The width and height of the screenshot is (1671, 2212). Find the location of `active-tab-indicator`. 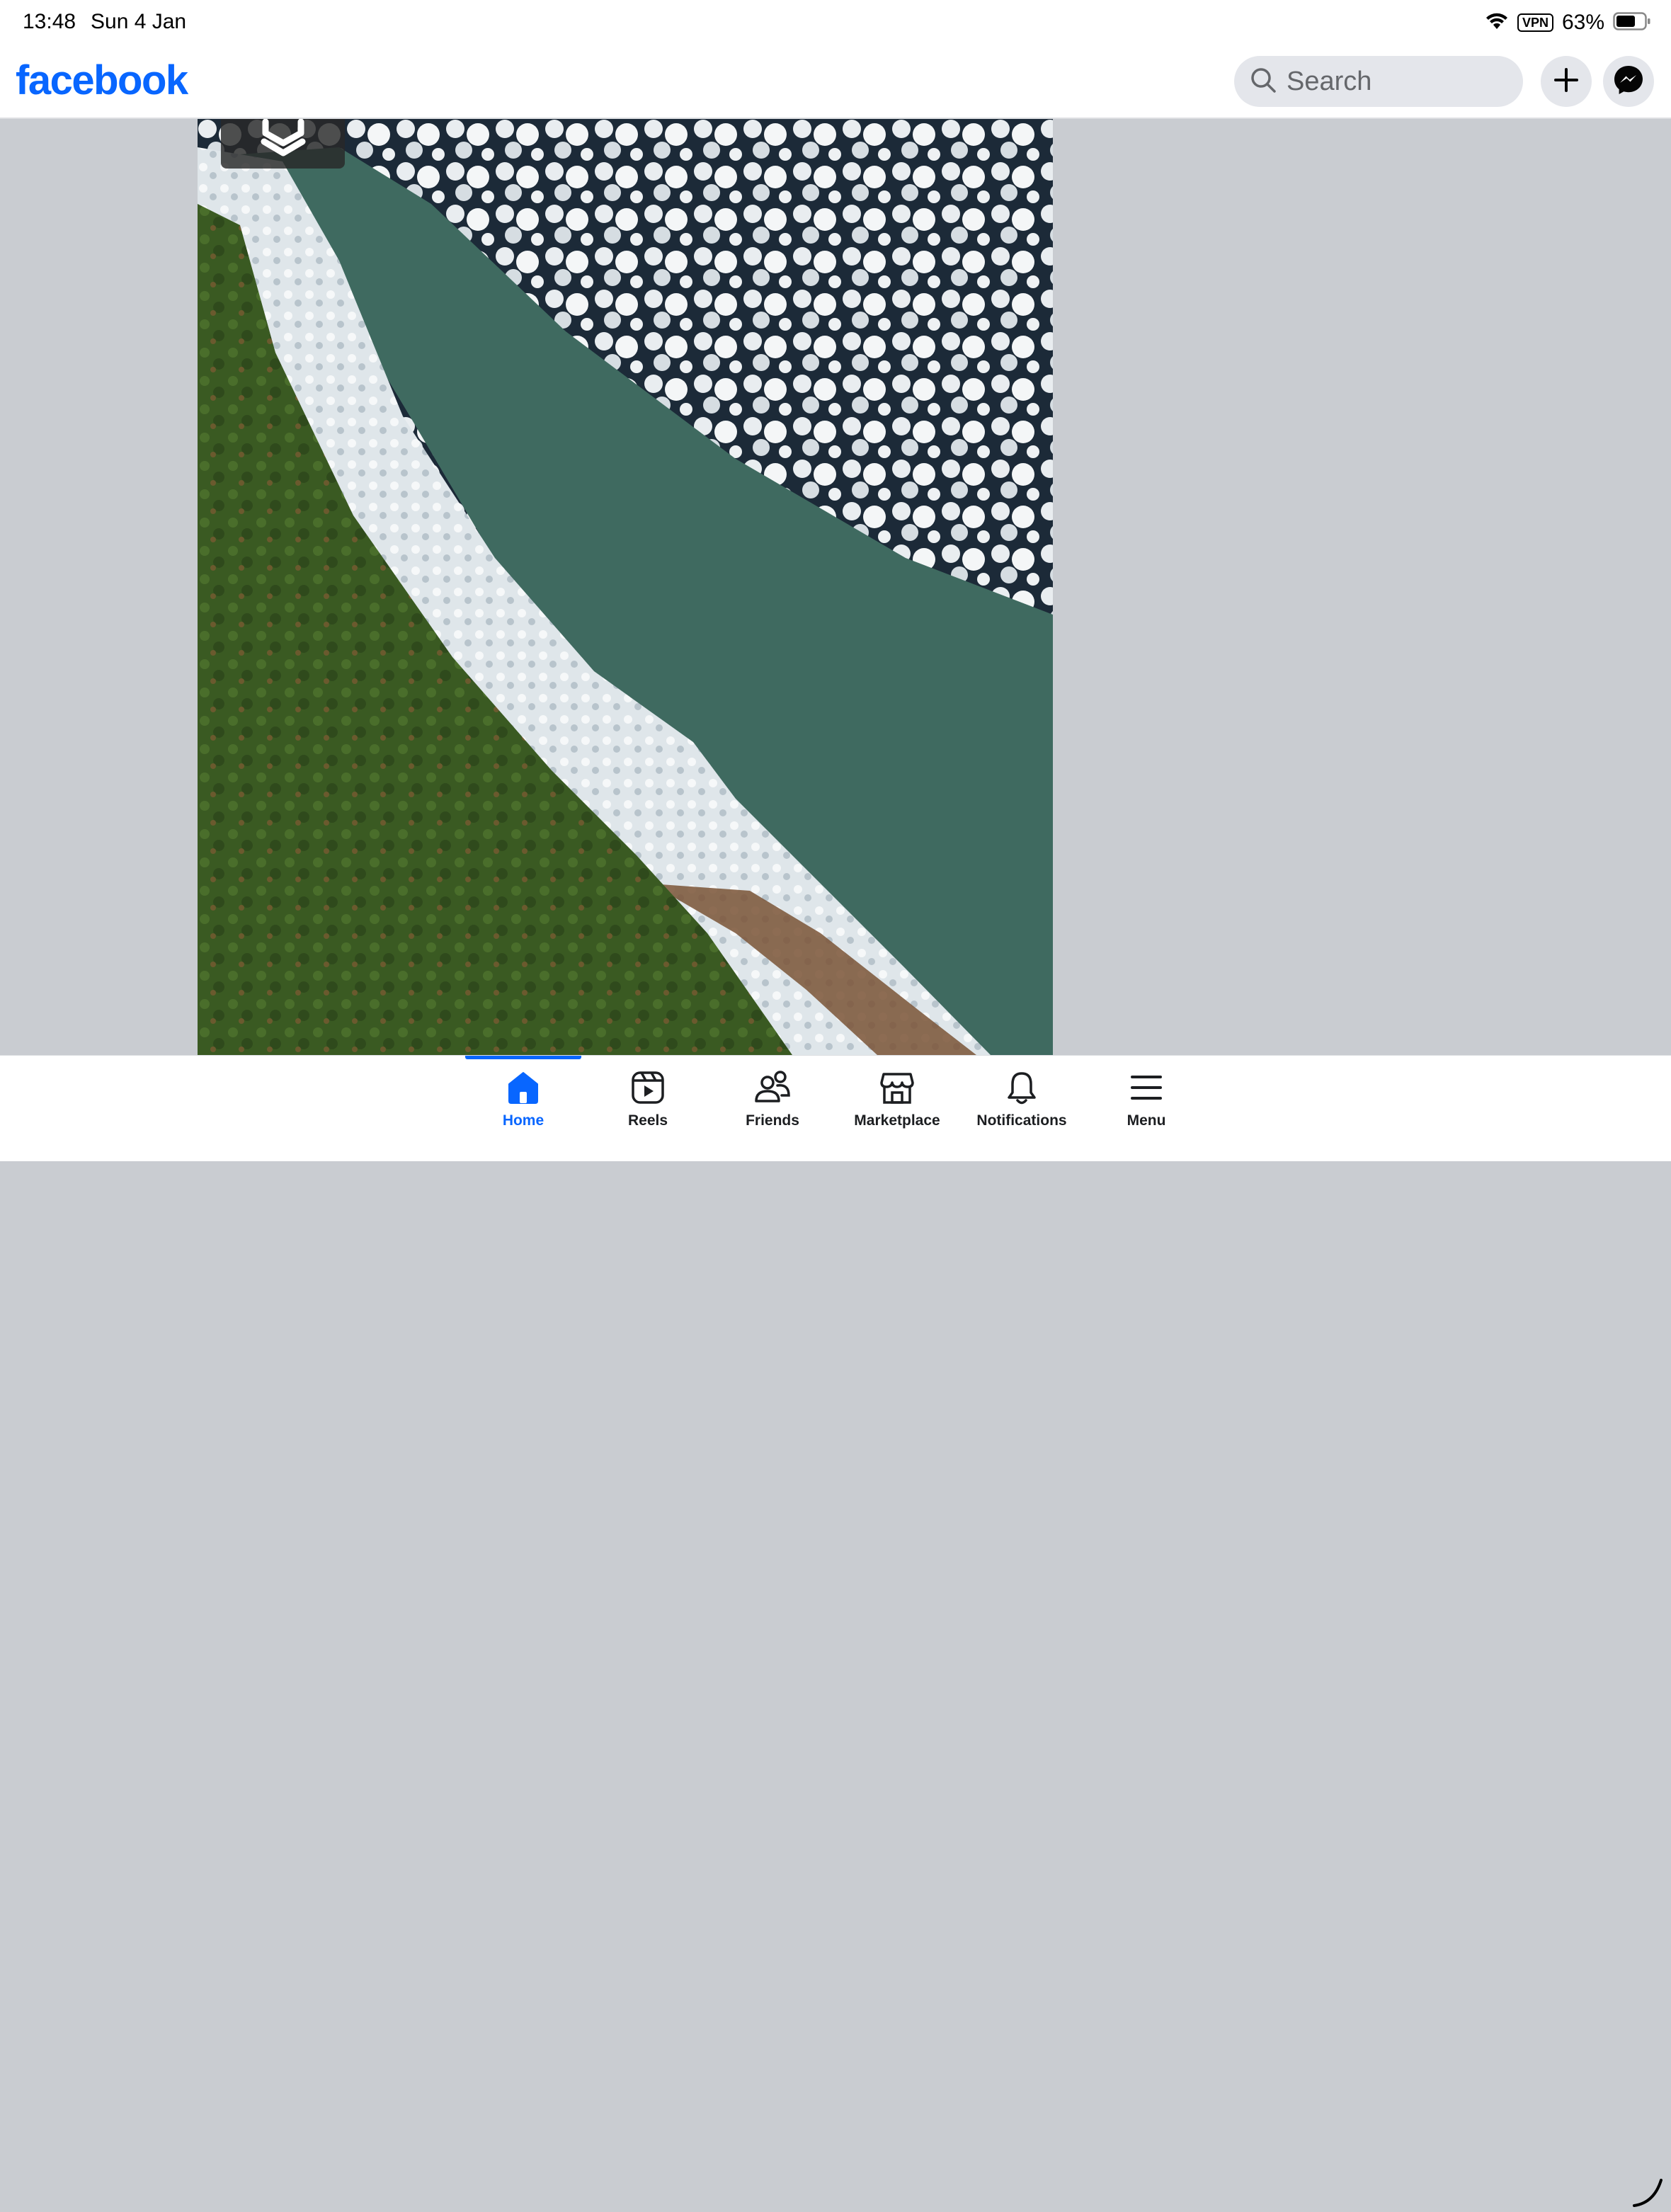

active-tab-indicator is located at coordinates (523, 1058).